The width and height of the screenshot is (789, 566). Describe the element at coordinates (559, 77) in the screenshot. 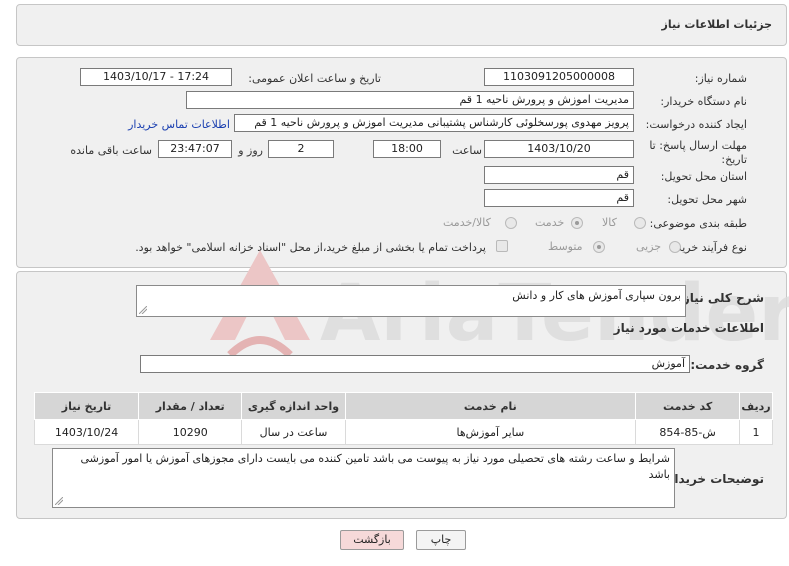

I see `need-number-field: 1103091205000008` at that location.